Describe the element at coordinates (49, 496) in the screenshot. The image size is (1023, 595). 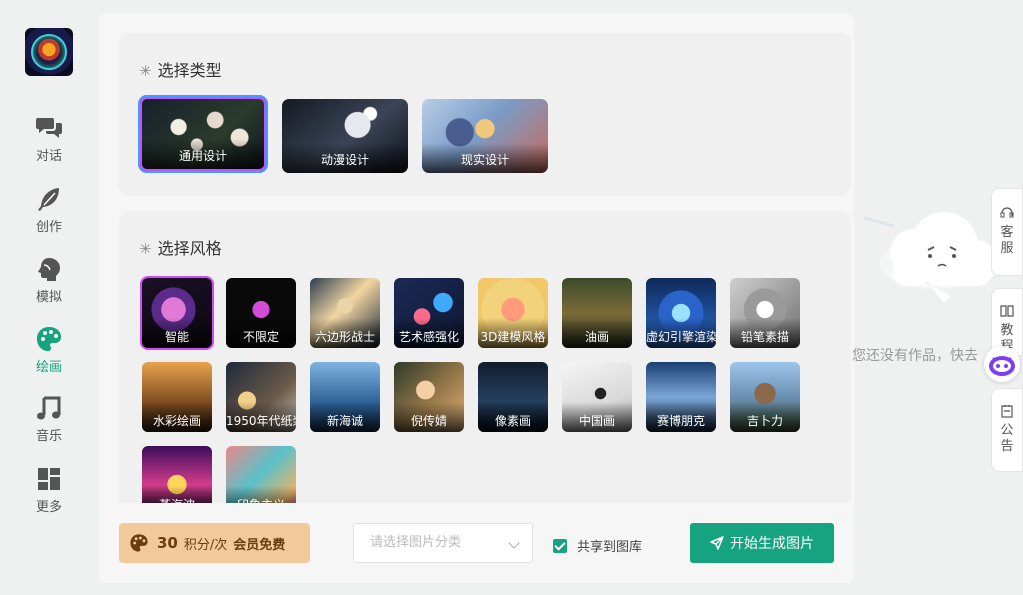
I see `sidebar-item-more: 更多` at that location.